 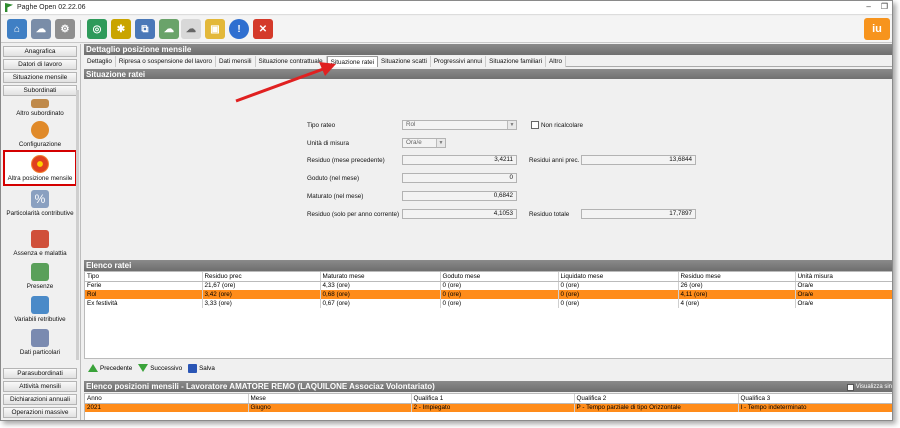 What do you see at coordinates (638, 160) in the screenshot?
I see `residui-anni-field: 13,6844` at bounding box center [638, 160].